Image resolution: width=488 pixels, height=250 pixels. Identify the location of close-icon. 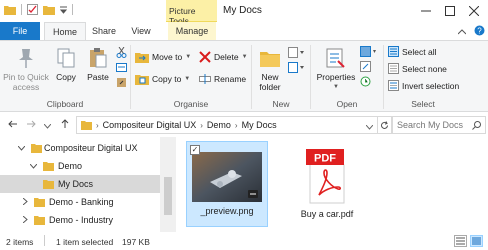
(474, 11).